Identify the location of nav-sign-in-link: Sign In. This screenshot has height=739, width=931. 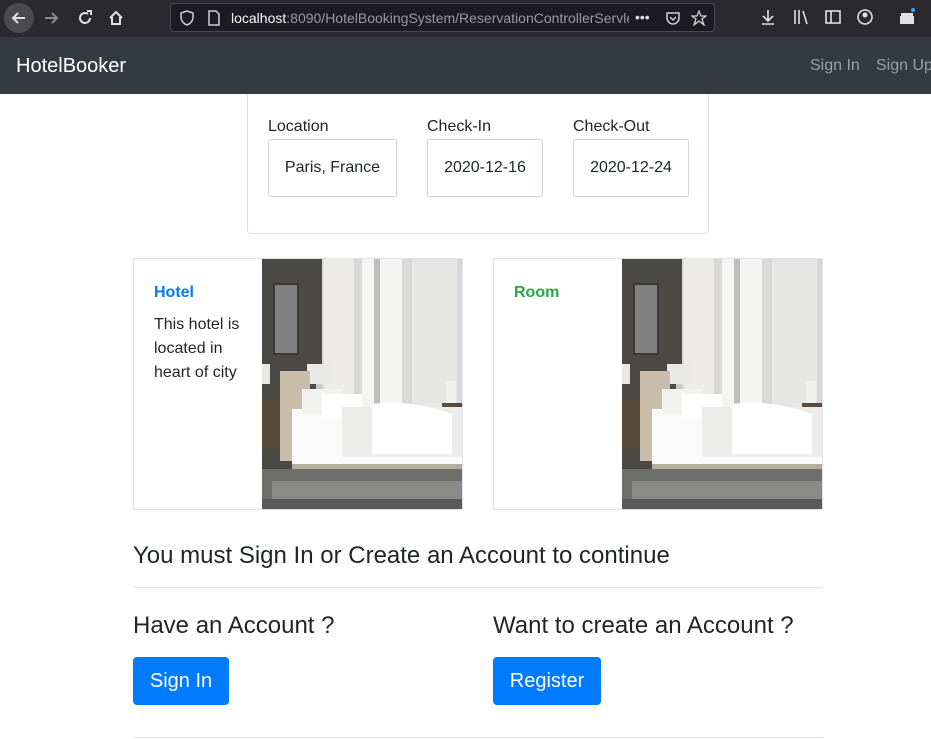
(835, 66).